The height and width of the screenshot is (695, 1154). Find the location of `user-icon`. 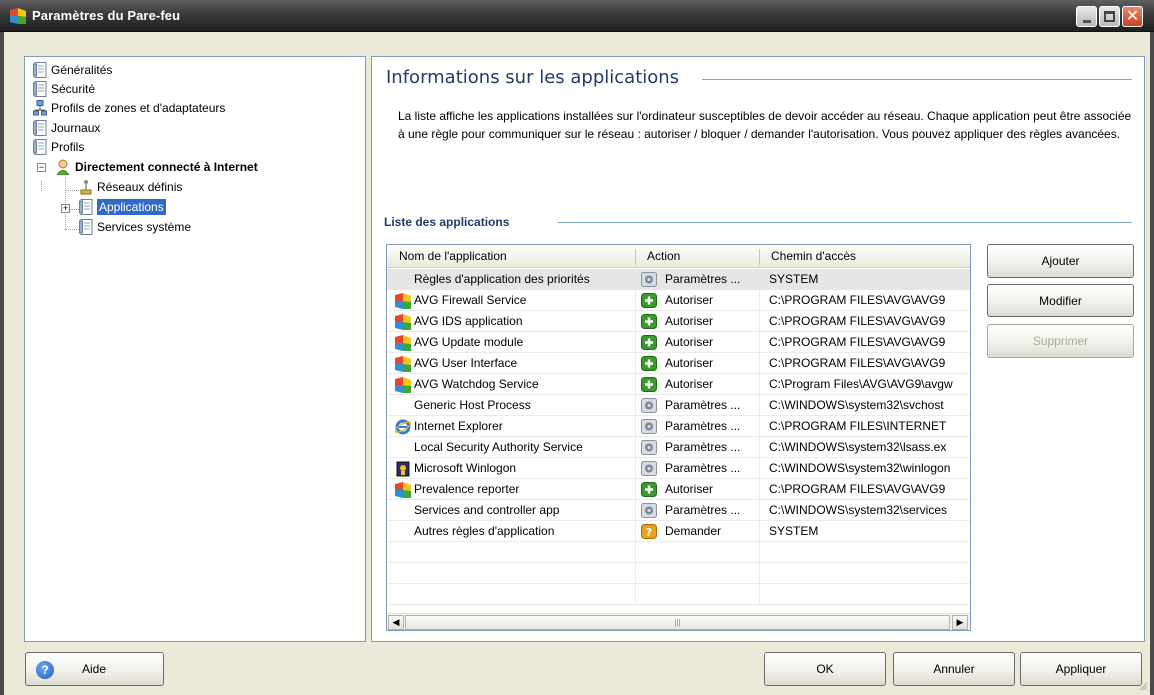

user-icon is located at coordinates (63, 167).